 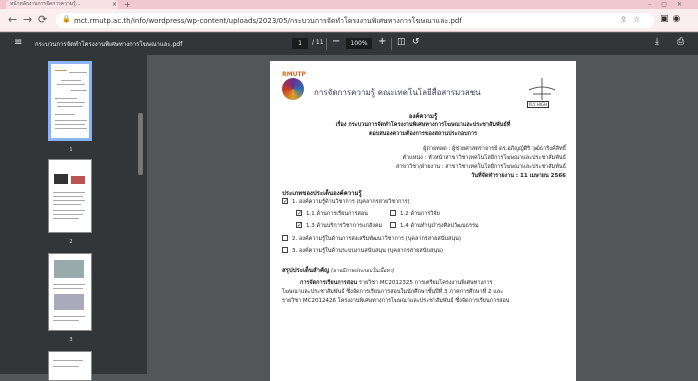 What do you see at coordinates (393, 225) in the screenshot?
I see `checkbox-culture` at bounding box center [393, 225].